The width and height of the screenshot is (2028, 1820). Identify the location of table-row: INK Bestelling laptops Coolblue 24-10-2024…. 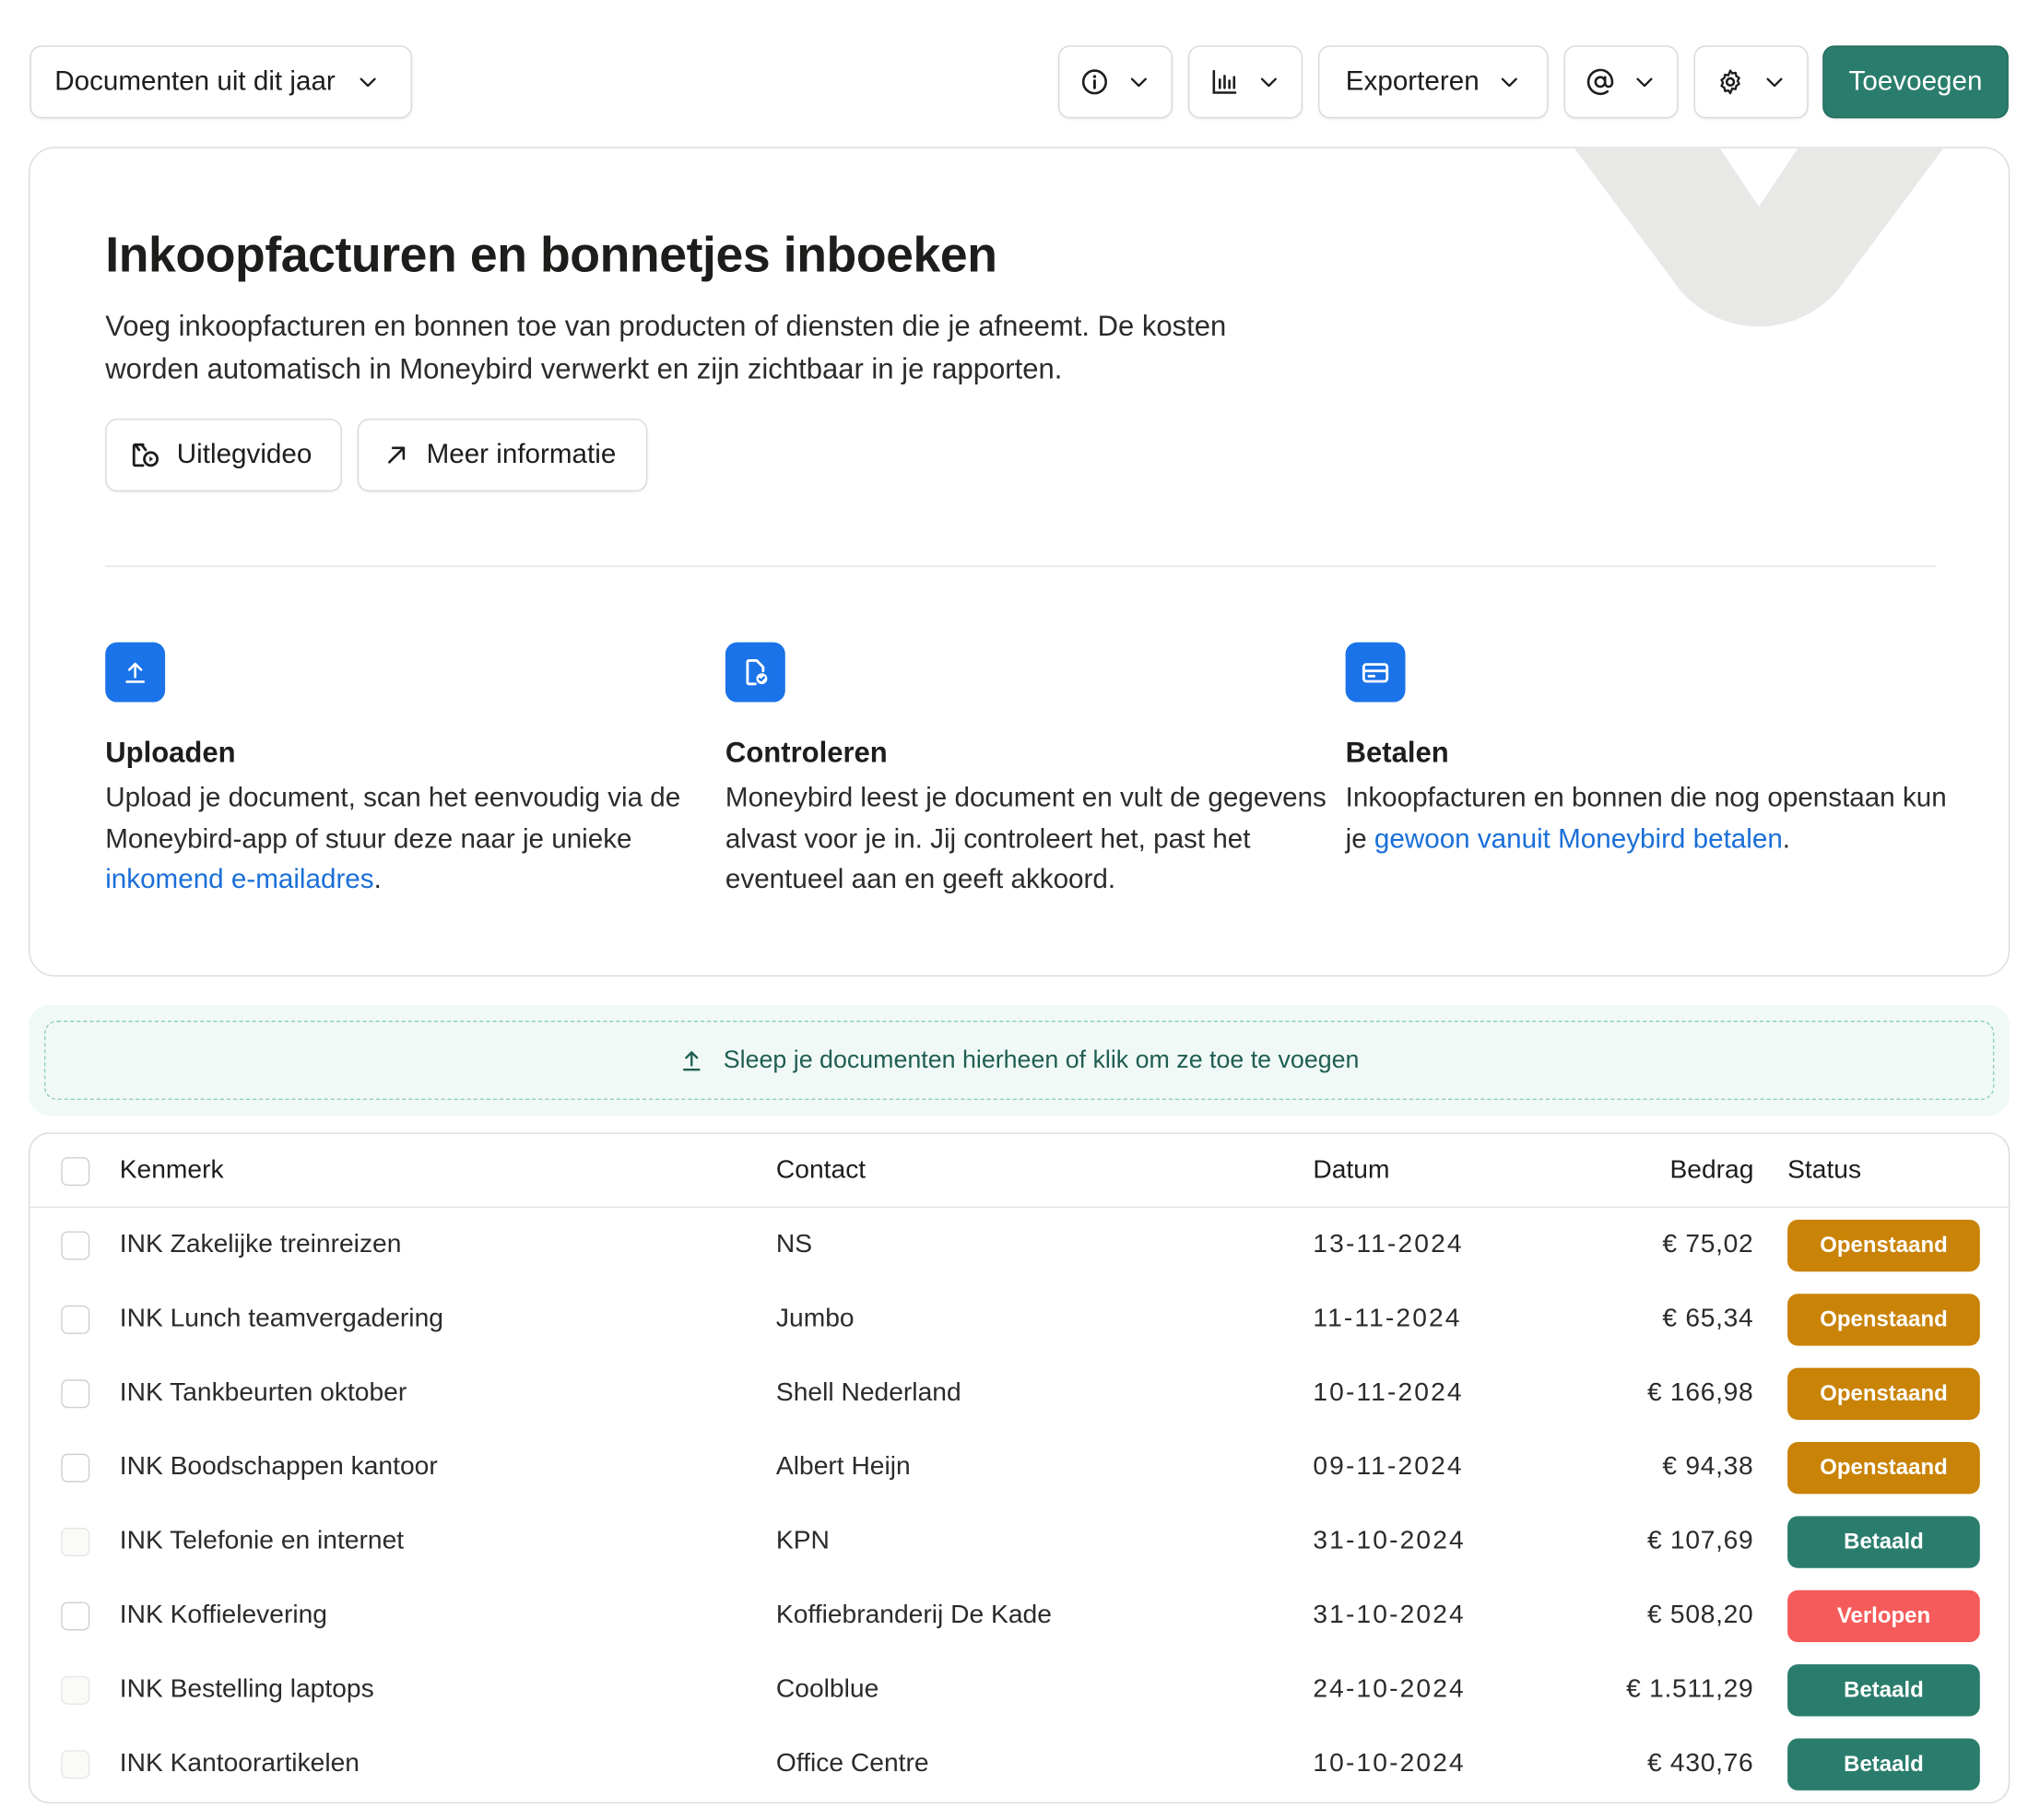
(1018, 1689).